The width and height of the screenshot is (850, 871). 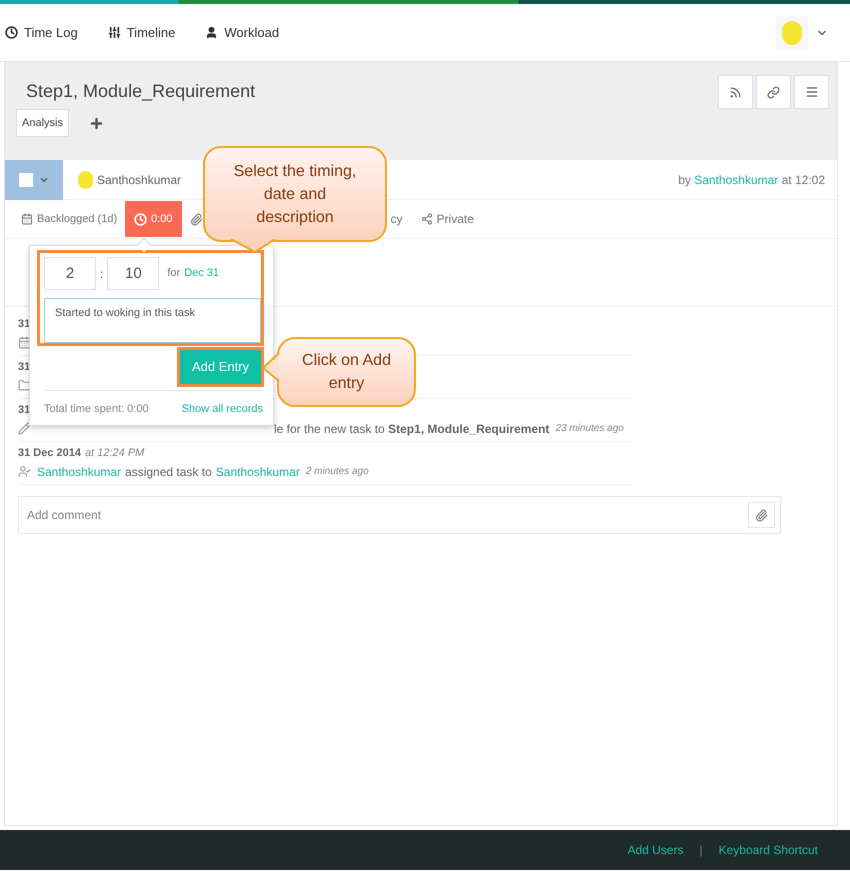 What do you see at coordinates (426, 219) in the screenshot?
I see `share-icon` at bounding box center [426, 219].